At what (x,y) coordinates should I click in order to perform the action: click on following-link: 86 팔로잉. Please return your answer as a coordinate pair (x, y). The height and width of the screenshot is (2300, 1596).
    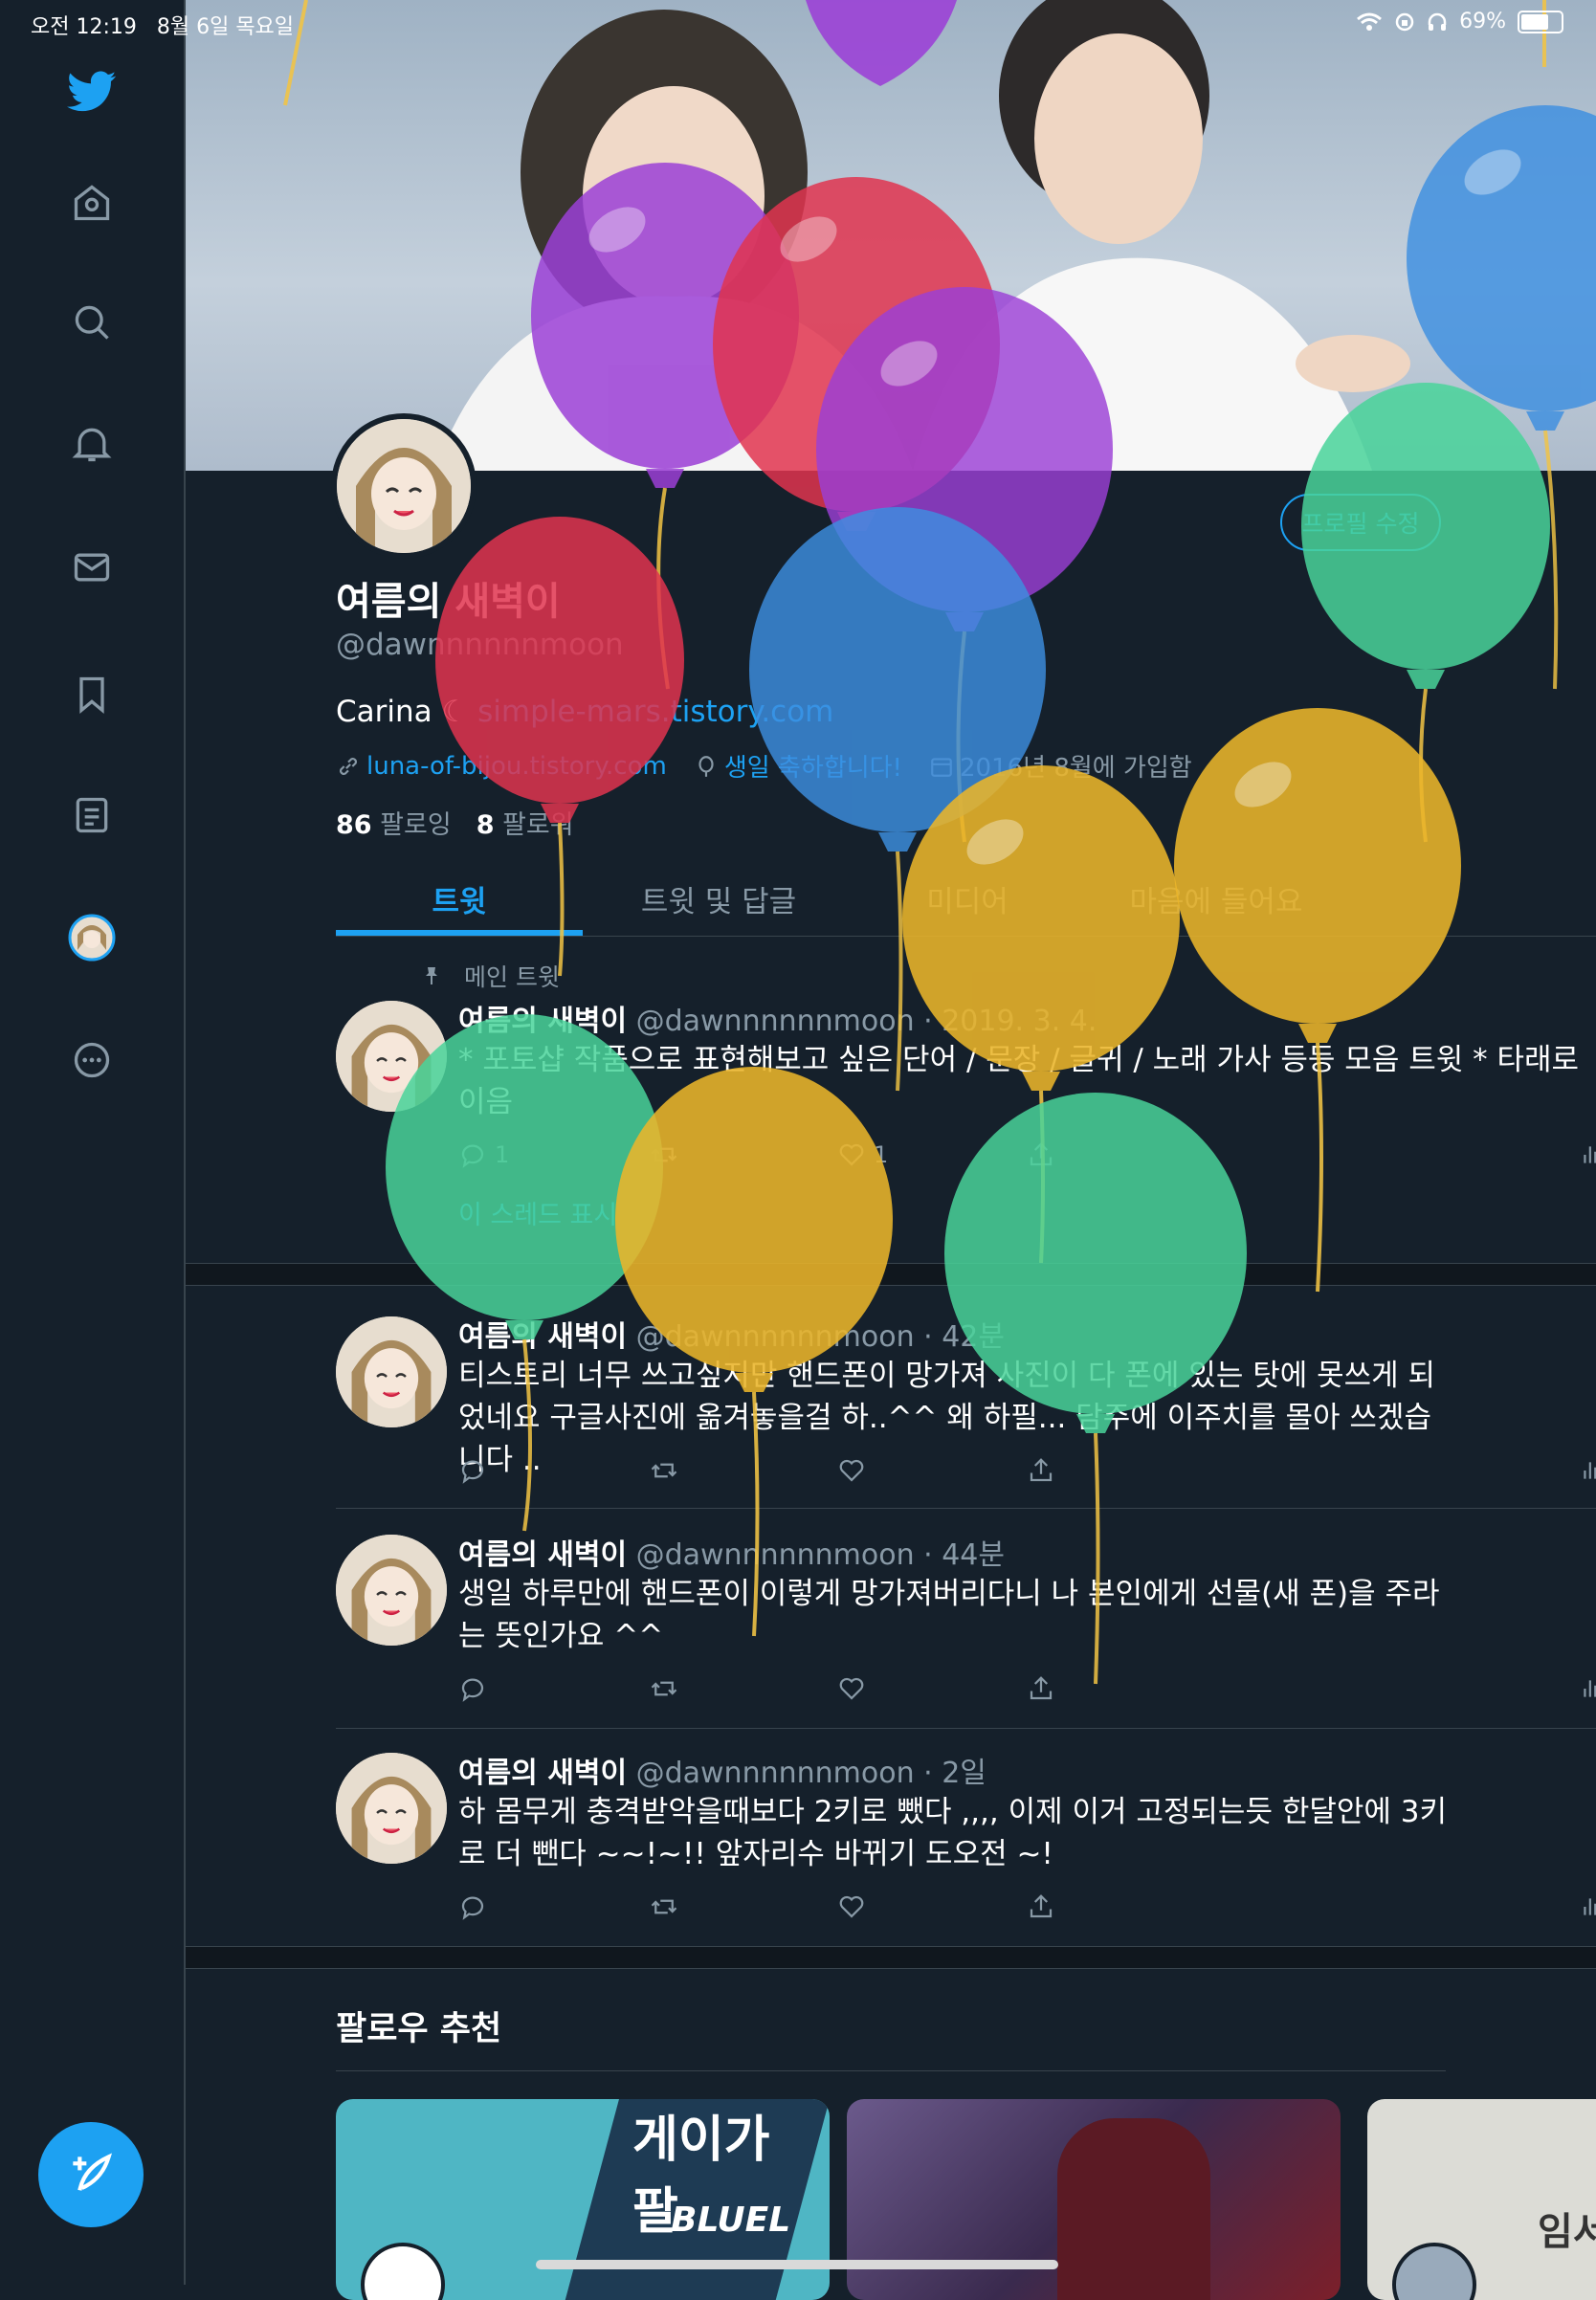
    Looking at the image, I should click on (394, 822).